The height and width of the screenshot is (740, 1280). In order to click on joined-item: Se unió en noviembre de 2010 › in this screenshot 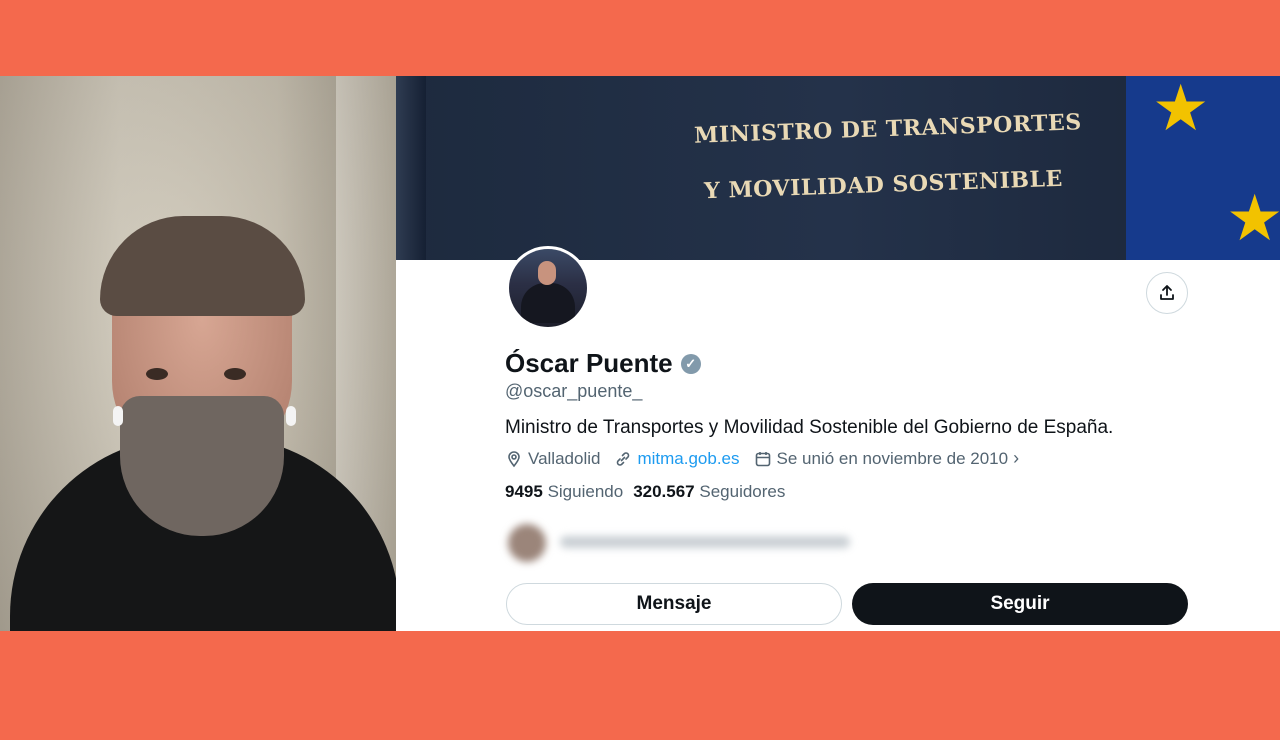, I will do `click(887, 458)`.